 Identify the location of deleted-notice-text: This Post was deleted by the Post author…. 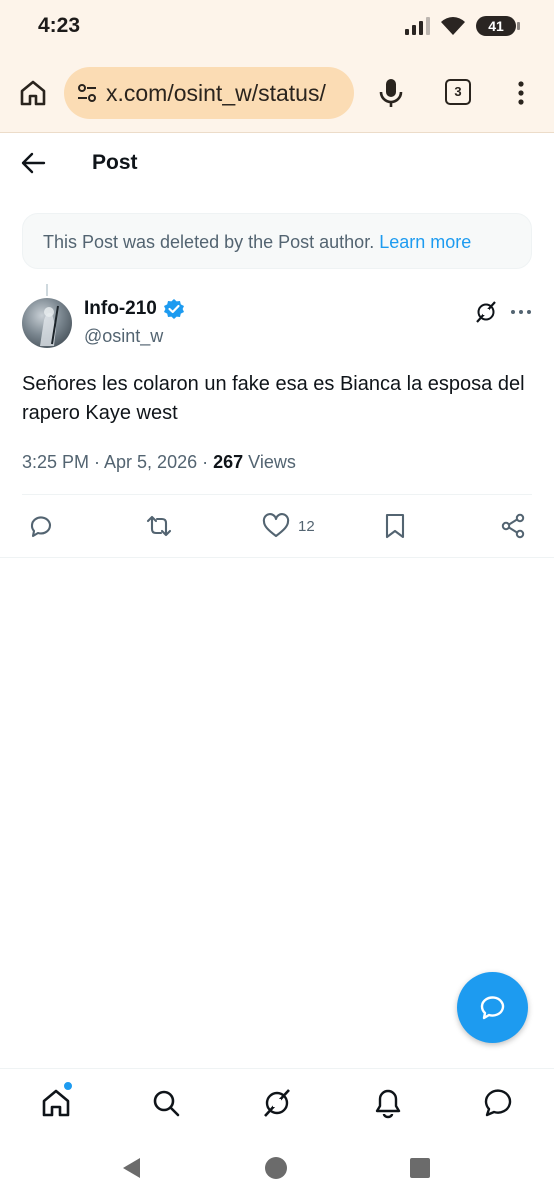
(211, 242).